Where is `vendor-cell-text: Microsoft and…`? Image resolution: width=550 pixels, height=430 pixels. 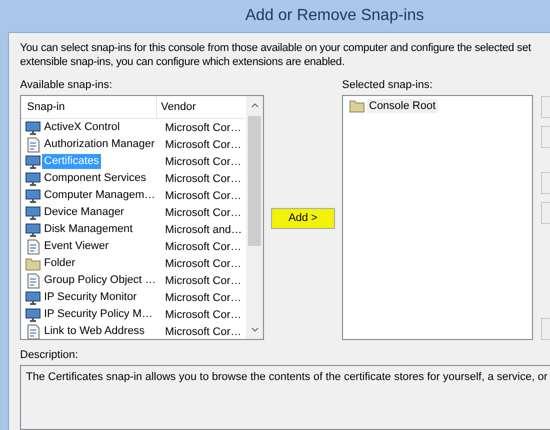
vendor-cell-text: Microsoft and… is located at coordinates (203, 230).